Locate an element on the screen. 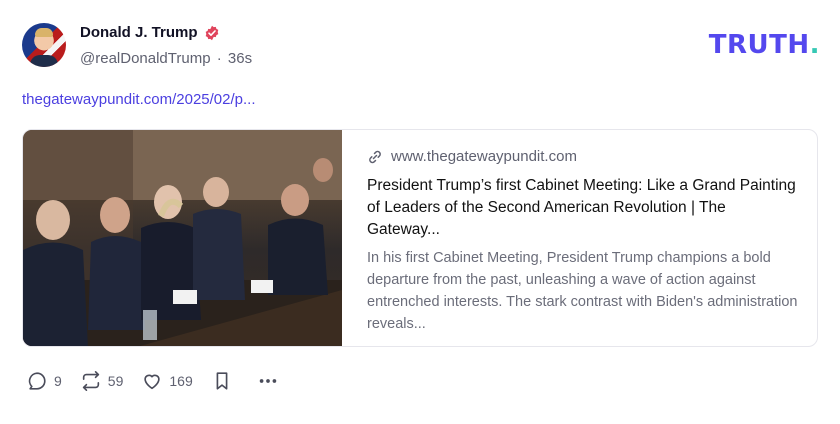 Image resolution: width=840 pixels, height=424 pixels. retruth-icon is located at coordinates (90, 381).